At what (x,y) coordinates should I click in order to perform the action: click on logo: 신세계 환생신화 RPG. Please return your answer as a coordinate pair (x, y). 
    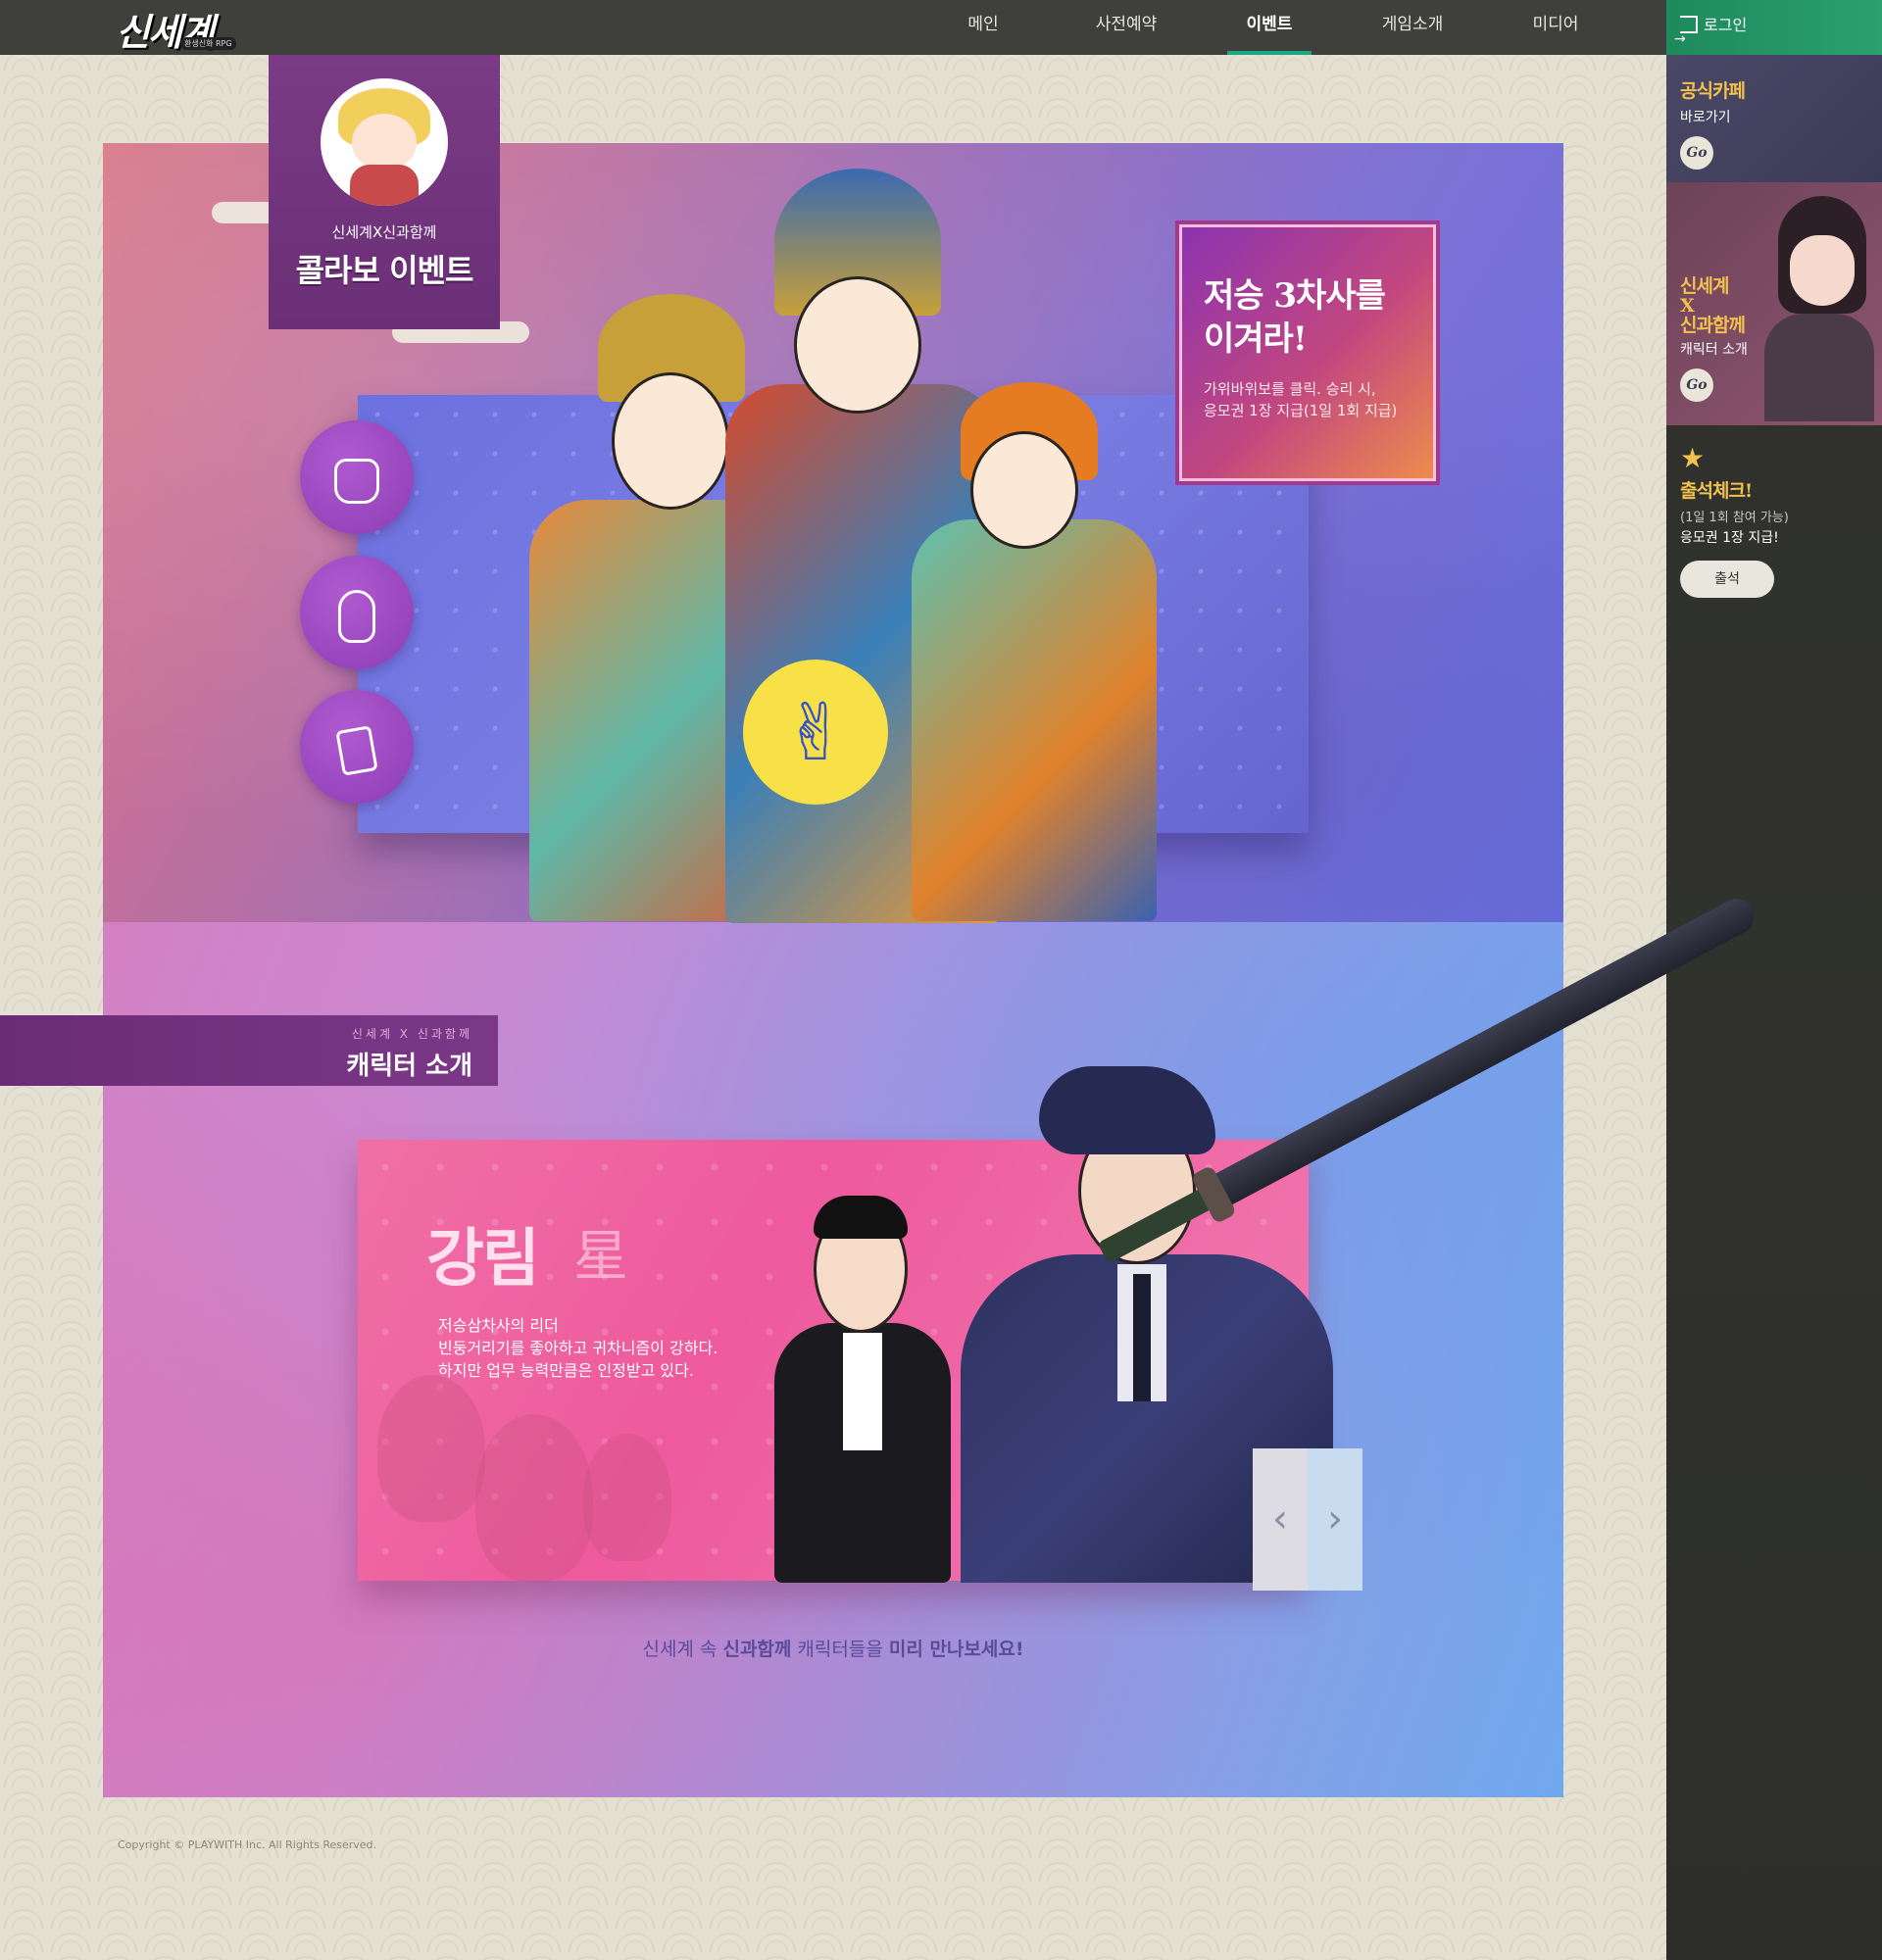
    Looking at the image, I should click on (177, 29).